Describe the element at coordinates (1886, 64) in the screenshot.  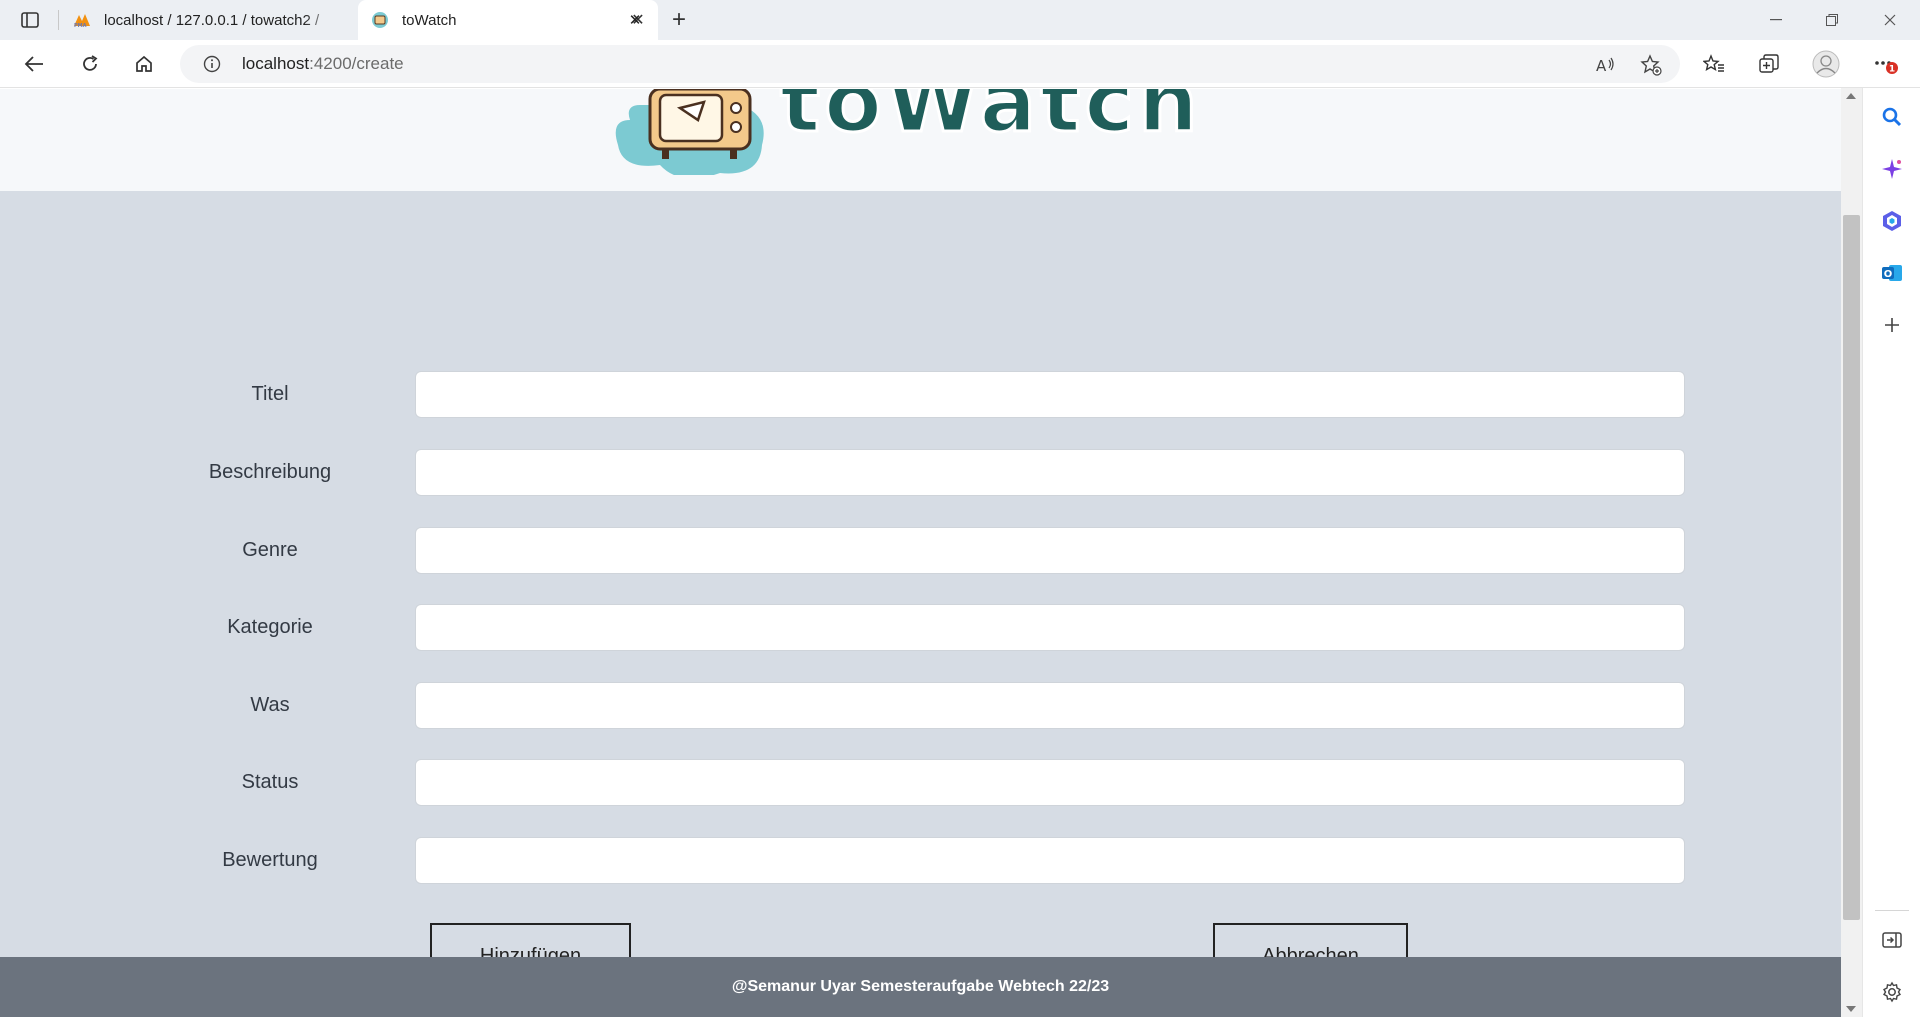
I see `settings-more-icon: 1` at that location.